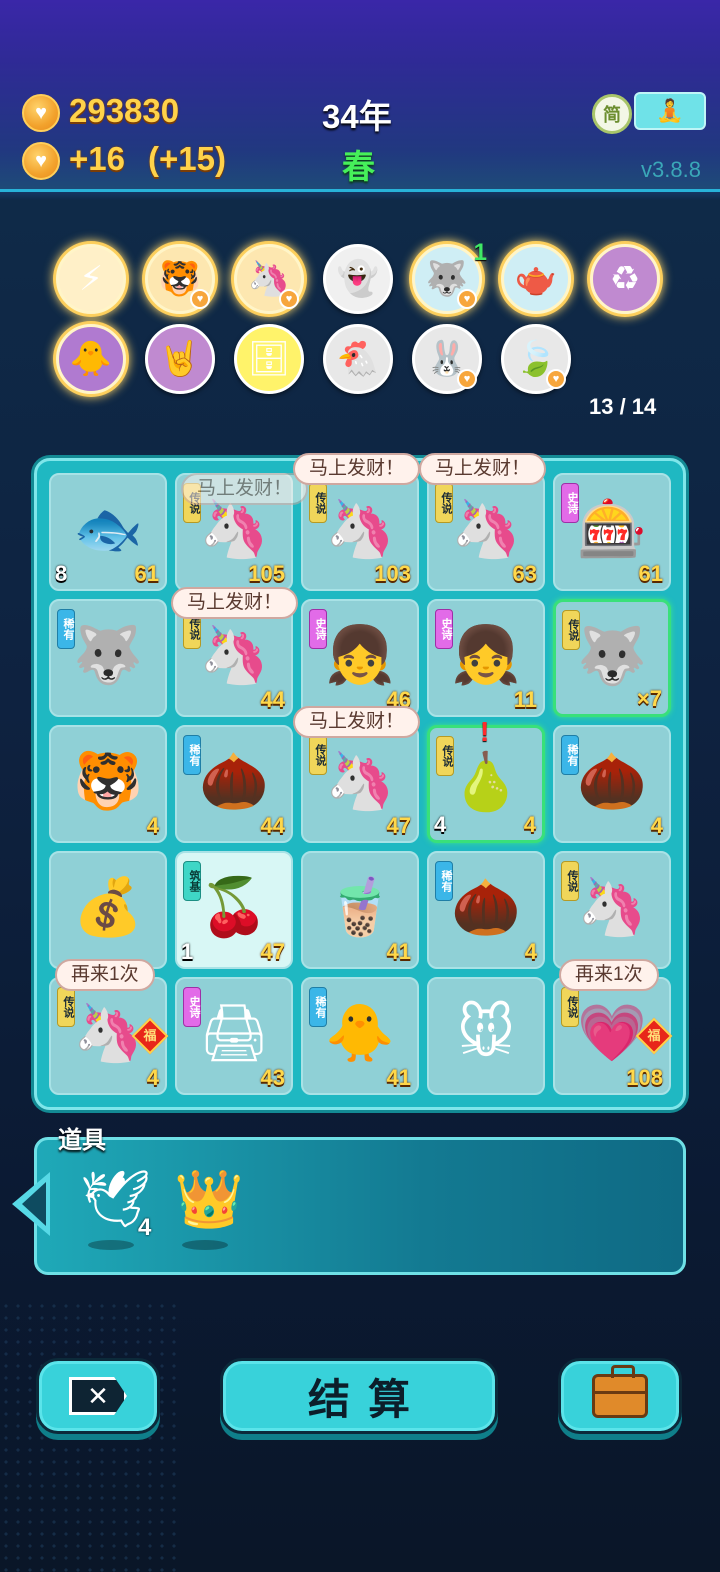  I want to click on collection-progress: 13 / 14, so click(623, 406).